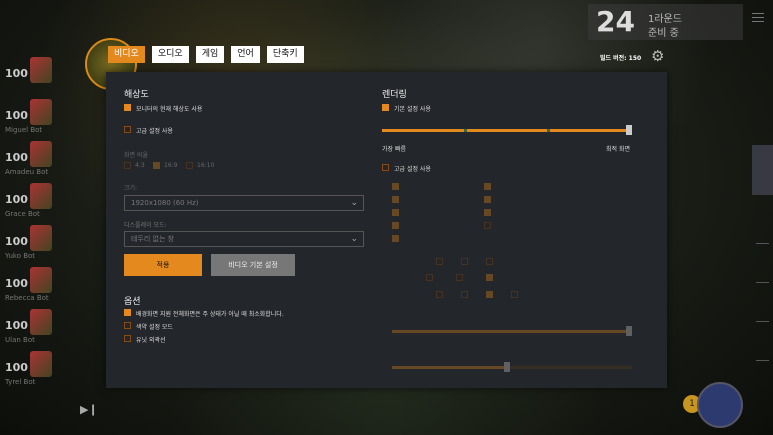 The width and height of the screenshot is (773, 435). What do you see at coordinates (412, 169) in the screenshot?
I see `render-advanced-label: 고급 설정 사용` at bounding box center [412, 169].